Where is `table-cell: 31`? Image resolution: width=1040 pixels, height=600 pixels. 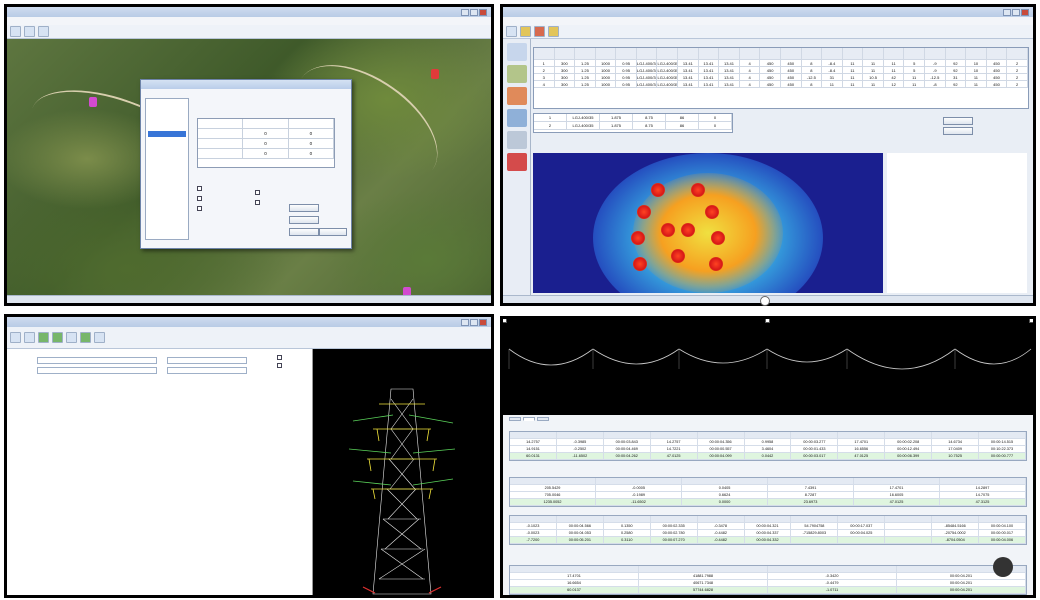
table-cell: 31 is located at coordinates (832, 77).